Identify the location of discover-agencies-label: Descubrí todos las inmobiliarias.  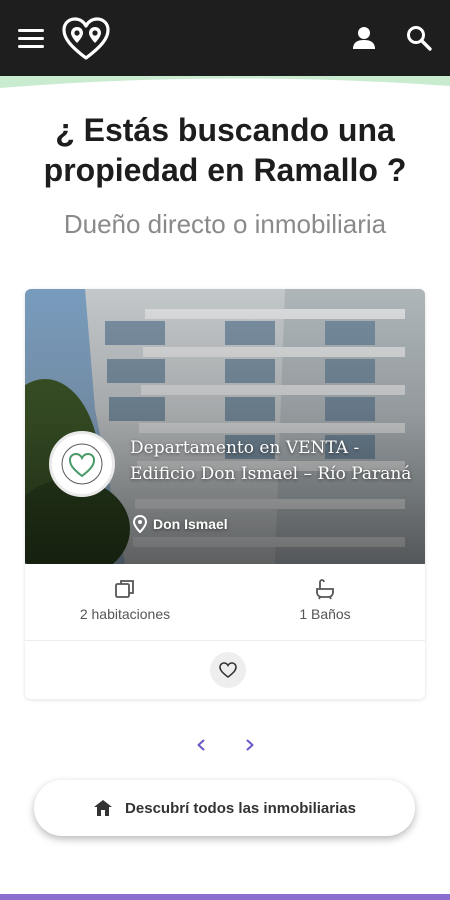
(240, 808).